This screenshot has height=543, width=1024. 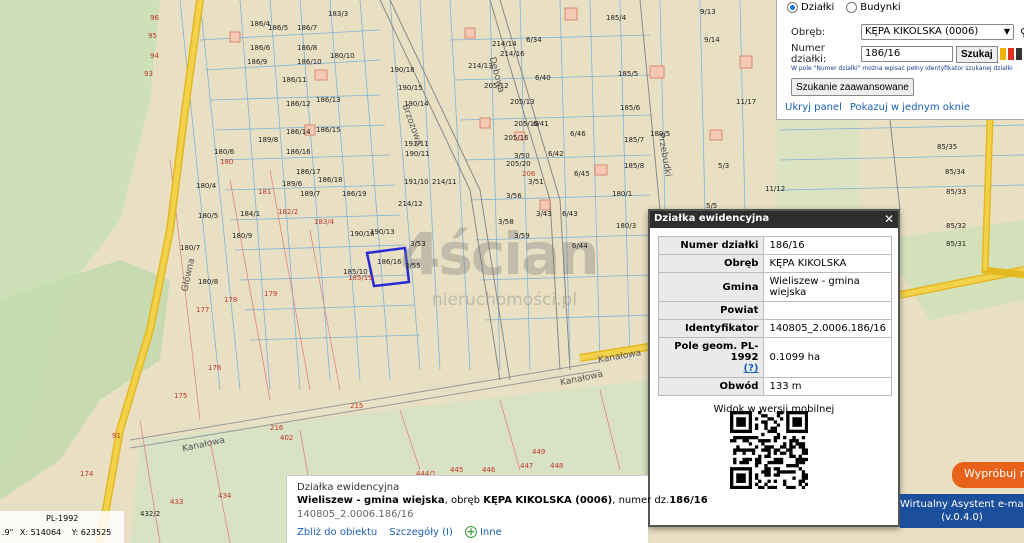 I want to click on radio-parcels-label: Działki, so click(x=818, y=7).